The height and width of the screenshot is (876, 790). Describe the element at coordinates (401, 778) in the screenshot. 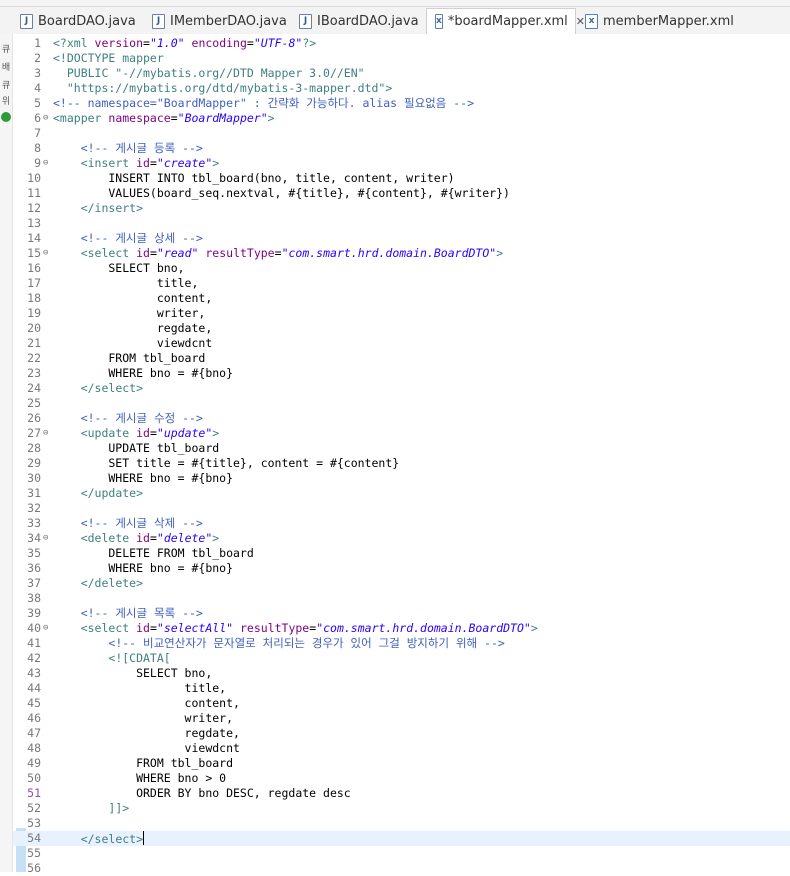

I see `code-line: 50 WHERE bno > 0` at that location.